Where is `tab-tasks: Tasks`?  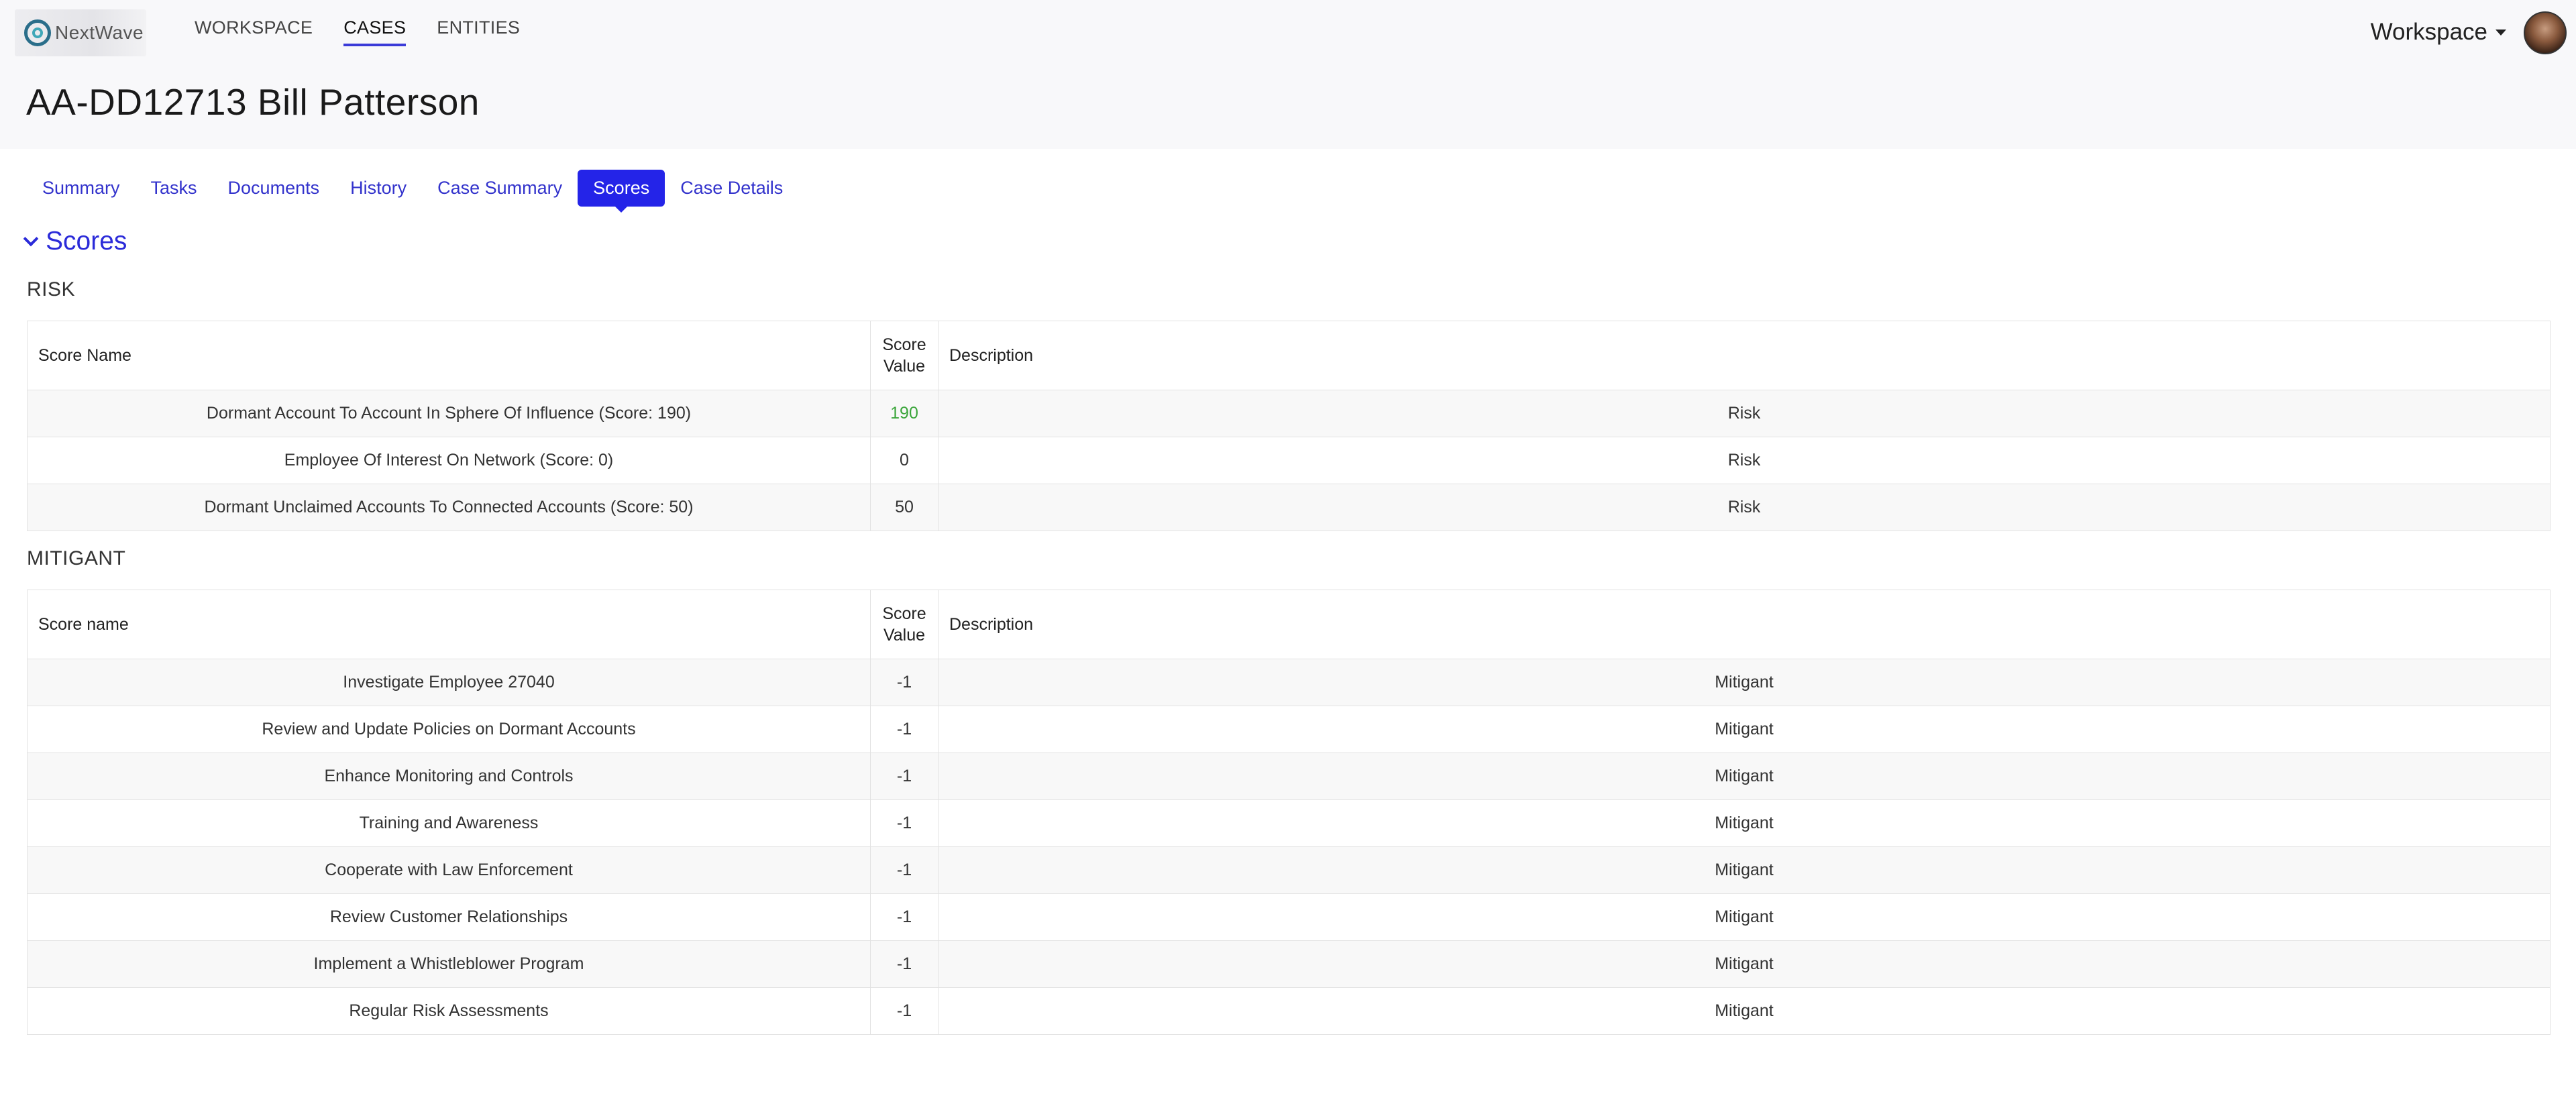
tab-tasks: Tasks is located at coordinates (174, 189).